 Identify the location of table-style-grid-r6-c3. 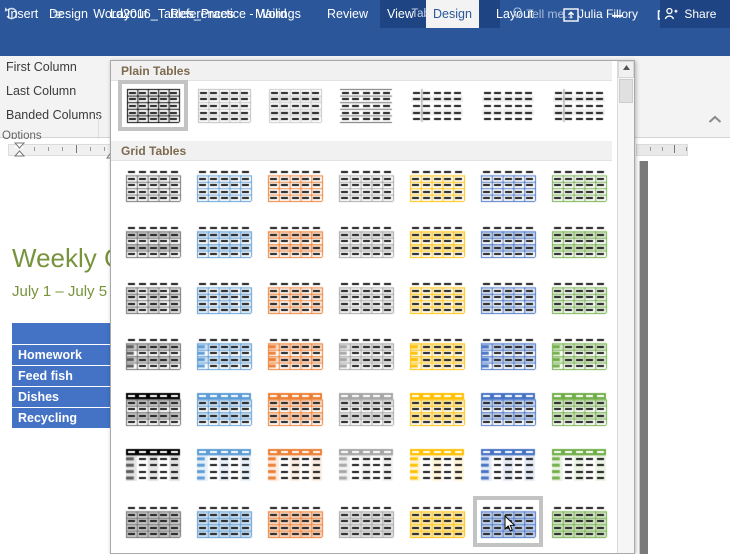
(295, 465).